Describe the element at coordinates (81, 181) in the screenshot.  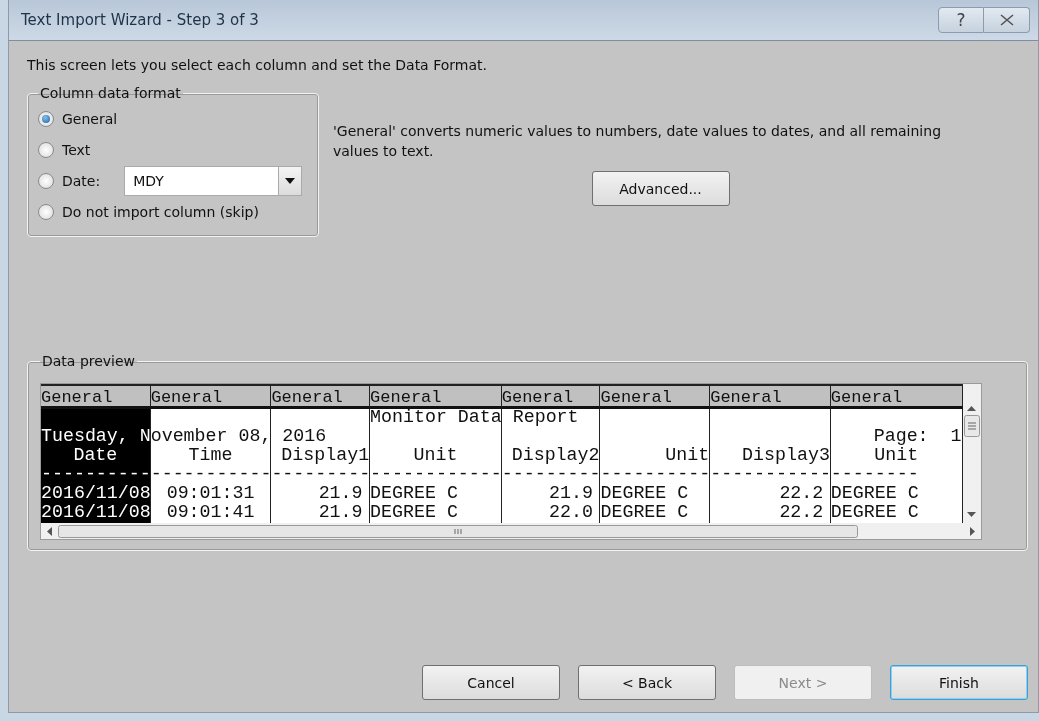
I see `radio-label: Date:` at that location.